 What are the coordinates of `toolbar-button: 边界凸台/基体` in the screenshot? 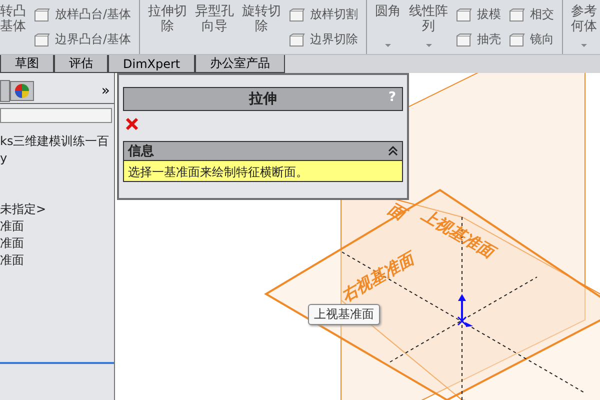 It's located at (93, 39).